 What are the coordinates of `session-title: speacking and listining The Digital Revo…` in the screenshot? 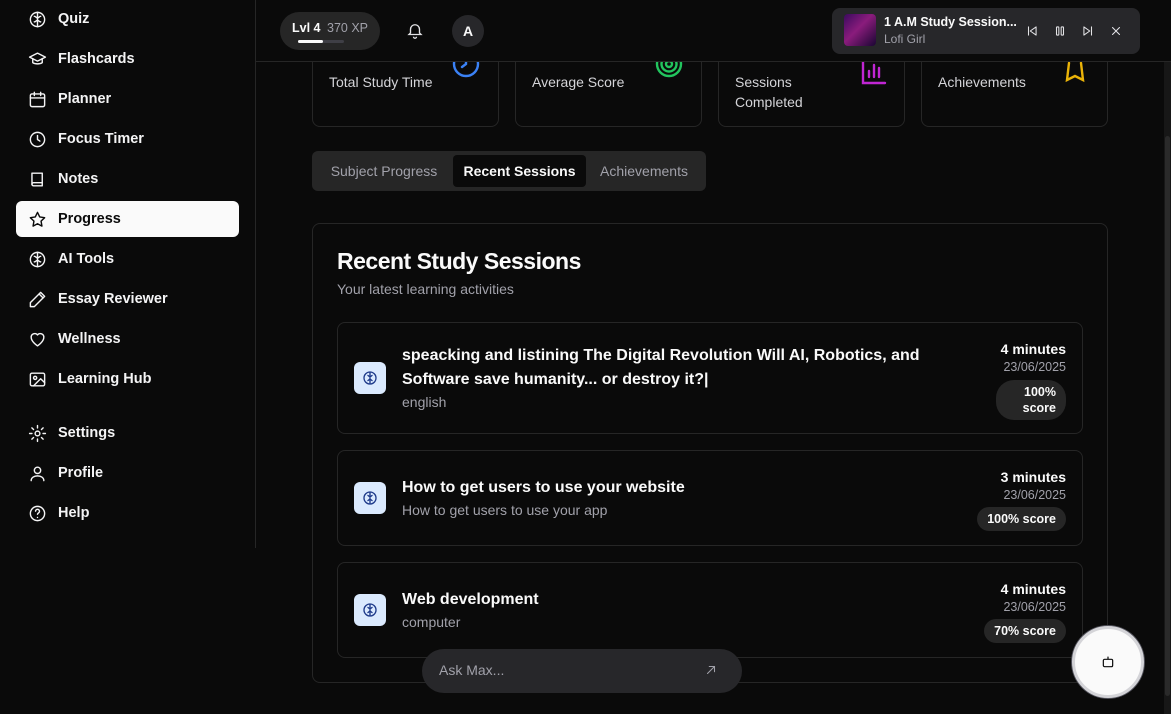 It's located at (661, 367).